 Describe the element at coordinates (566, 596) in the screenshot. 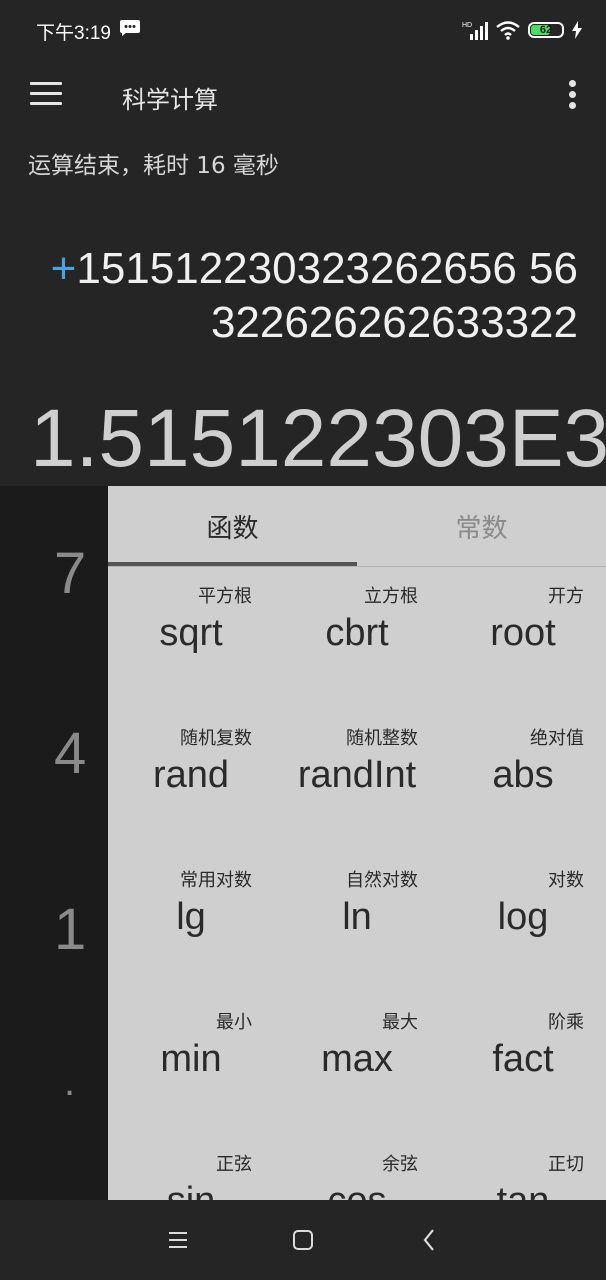

I see `function-label: 开方` at that location.